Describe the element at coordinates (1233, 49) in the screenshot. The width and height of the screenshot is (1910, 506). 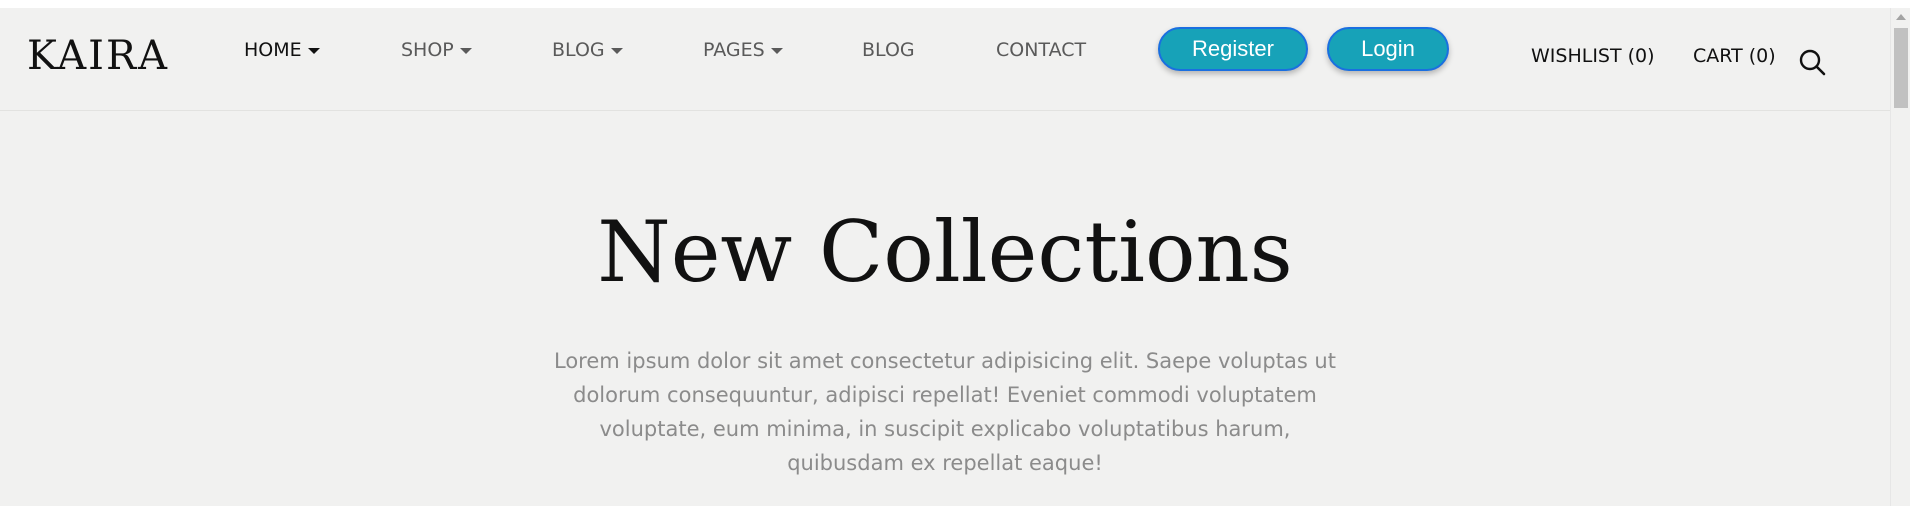
I see `register-button: Register` at that location.